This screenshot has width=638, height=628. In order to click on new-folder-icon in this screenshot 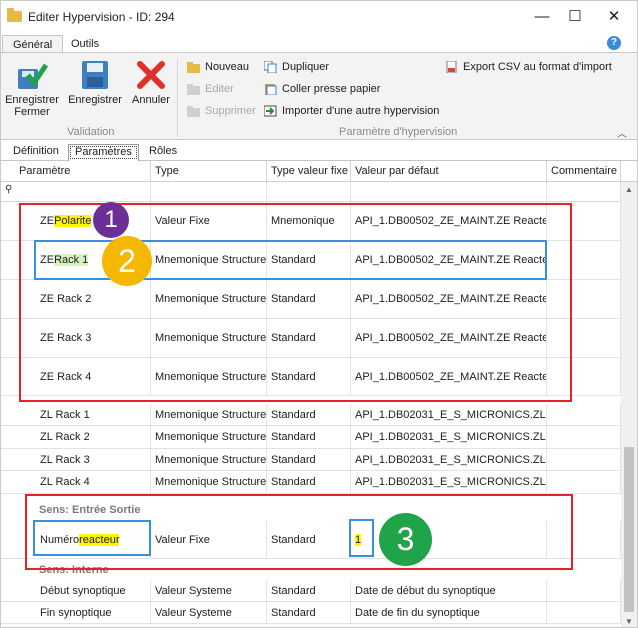, I will do `click(193, 67)`.